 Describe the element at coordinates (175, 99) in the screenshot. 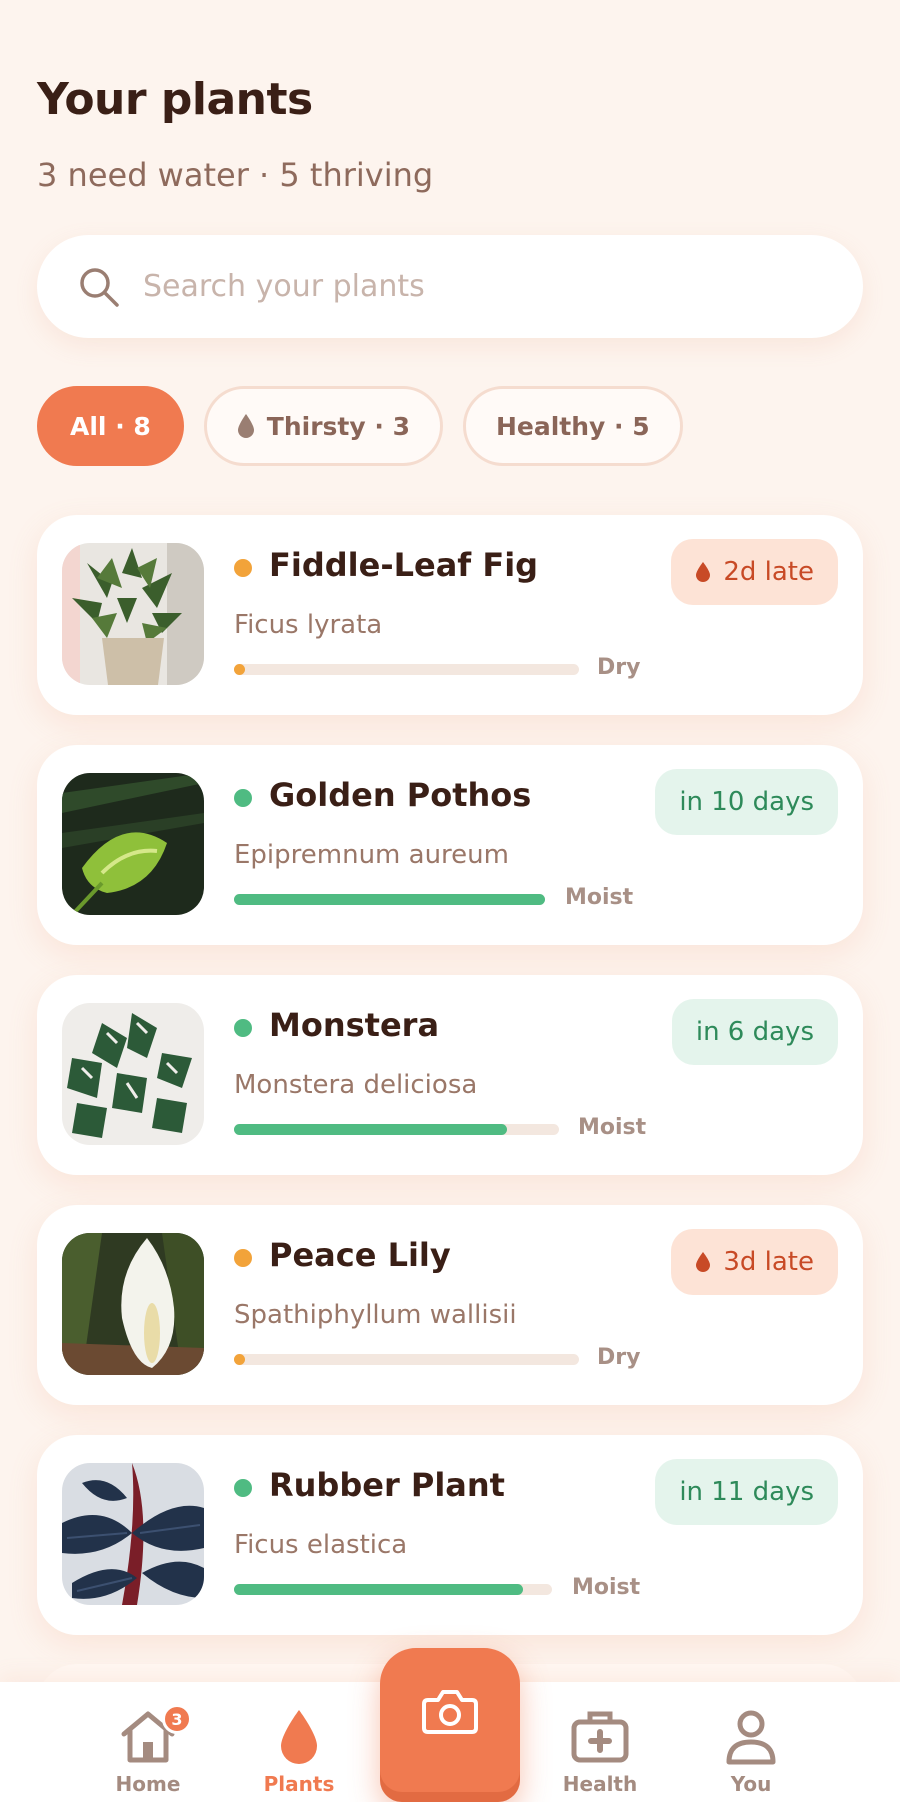

I see `page-title: Your plants` at that location.